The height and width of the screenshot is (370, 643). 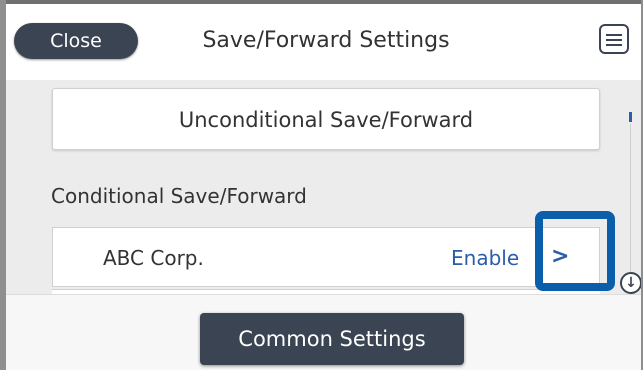 What do you see at coordinates (332, 339) in the screenshot?
I see `common-settings-button: Common Settings` at bounding box center [332, 339].